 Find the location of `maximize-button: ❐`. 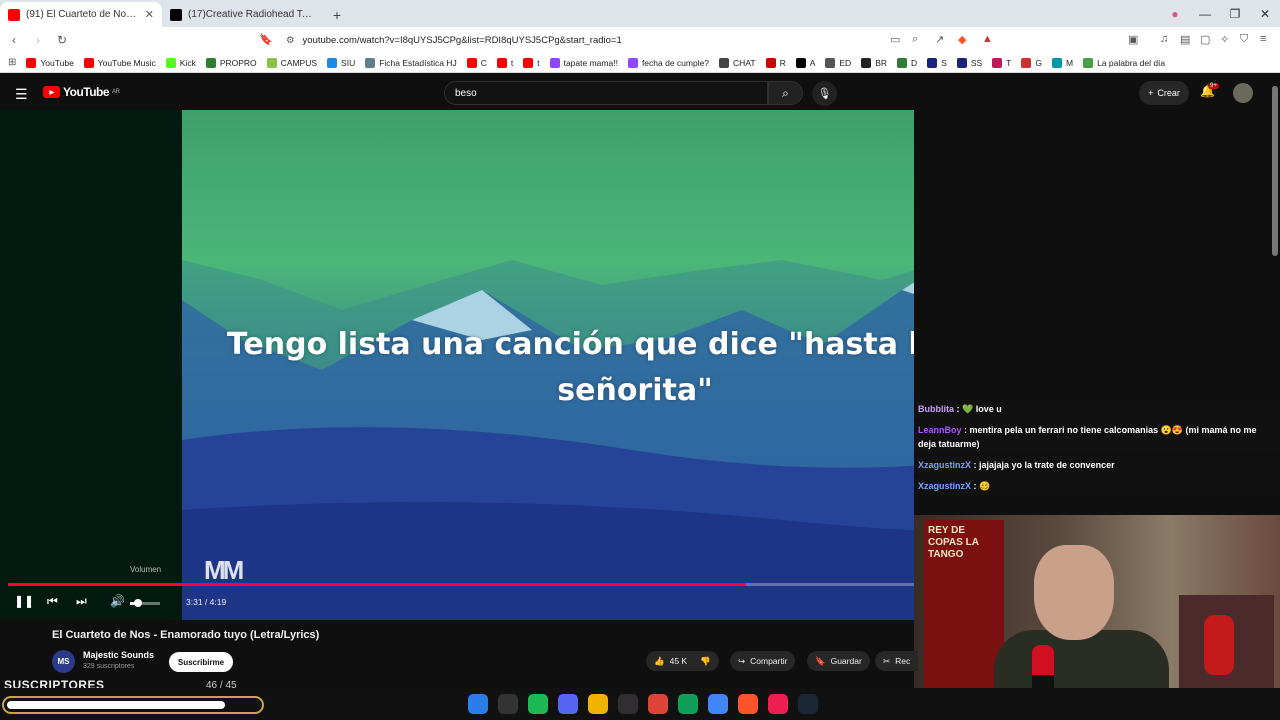

maximize-button: ❐ is located at coordinates (1235, 14).